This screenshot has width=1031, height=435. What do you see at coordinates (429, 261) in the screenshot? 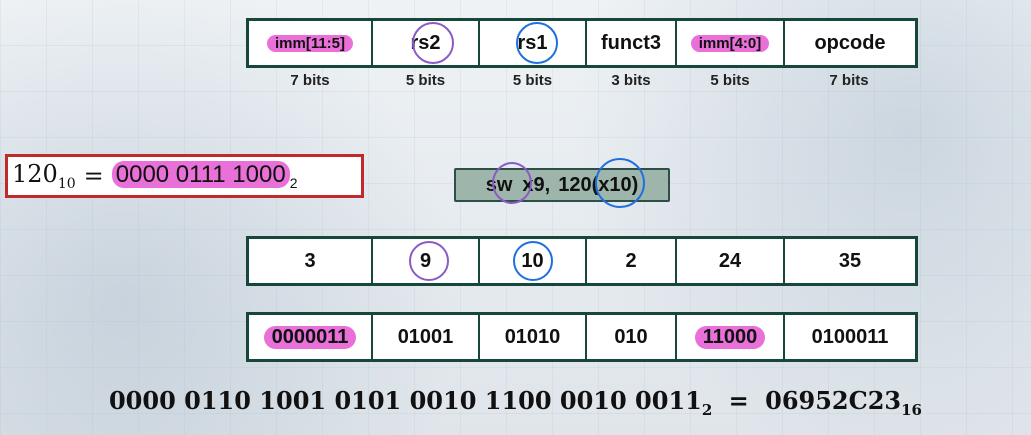
I see `dec-rs2-ring` at bounding box center [429, 261].